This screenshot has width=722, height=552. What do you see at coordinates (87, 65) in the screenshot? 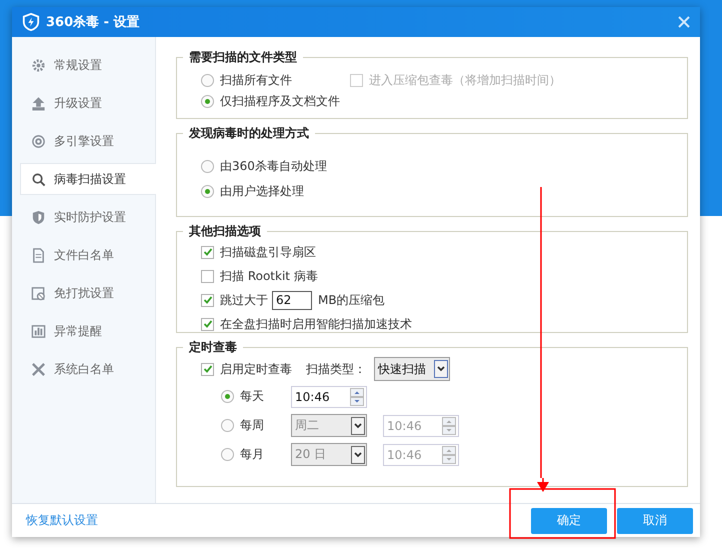
I see `sidebar-item: 常规设置` at bounding box center [87, 65].